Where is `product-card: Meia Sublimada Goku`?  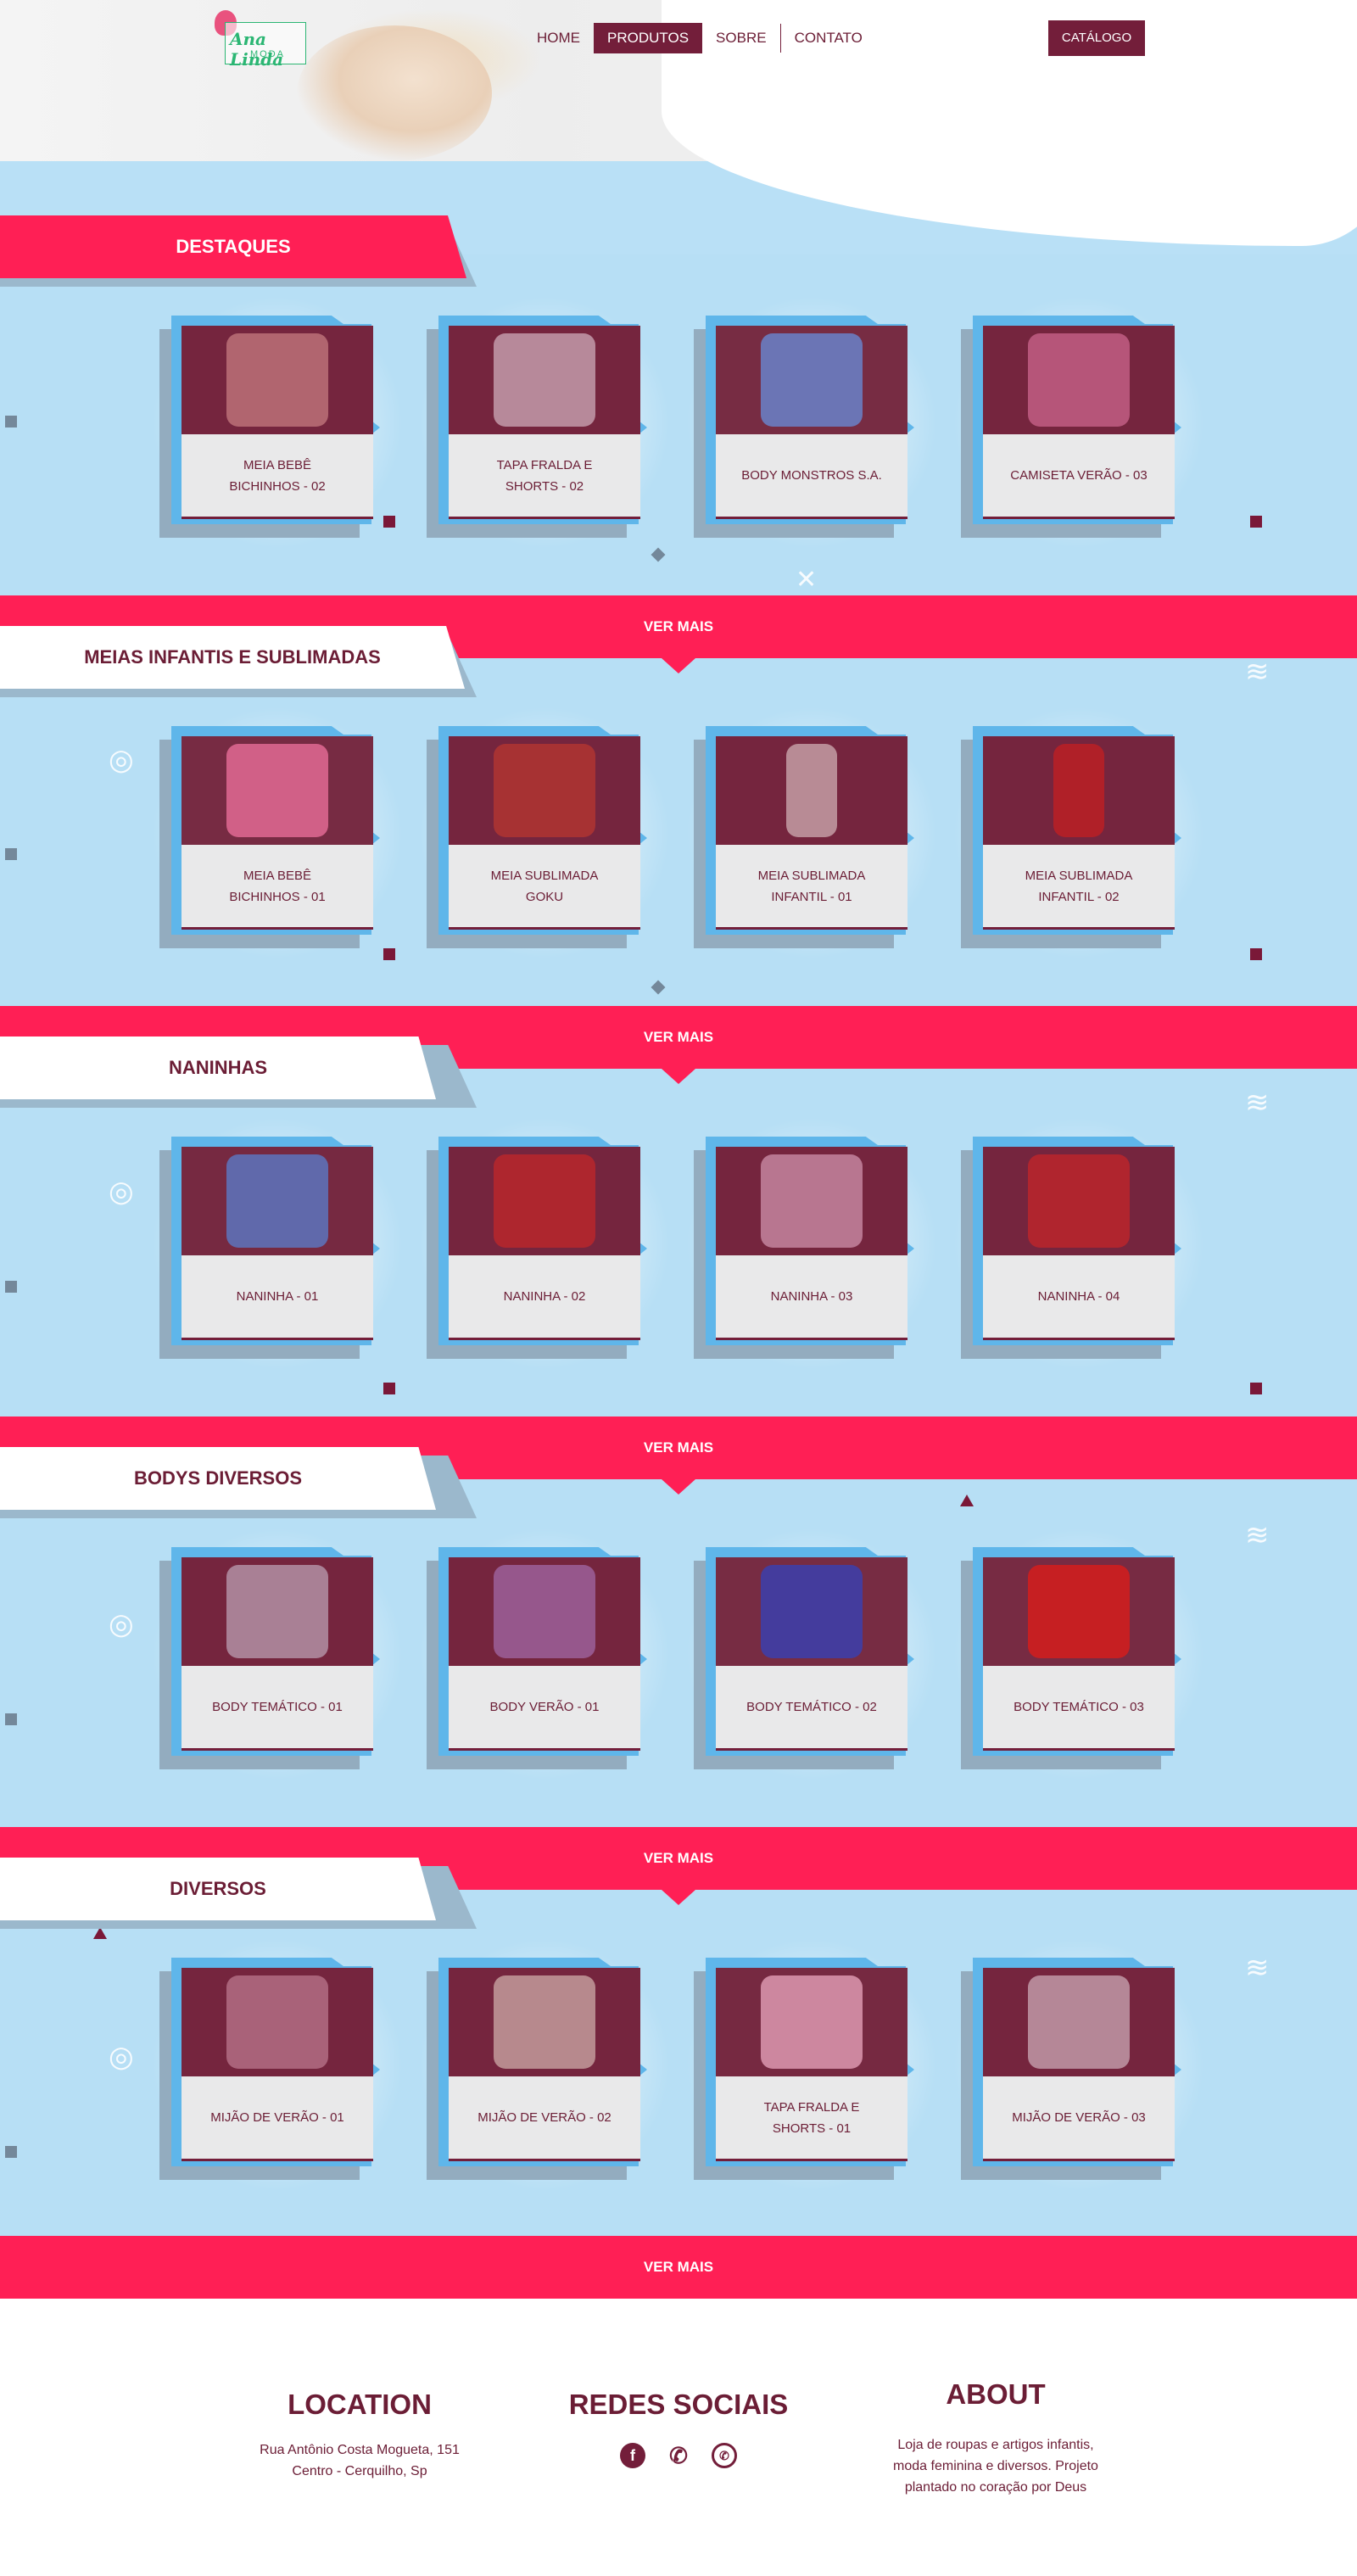
product-card: Meia Sublimada Goku is located at coordinates (544, 833).